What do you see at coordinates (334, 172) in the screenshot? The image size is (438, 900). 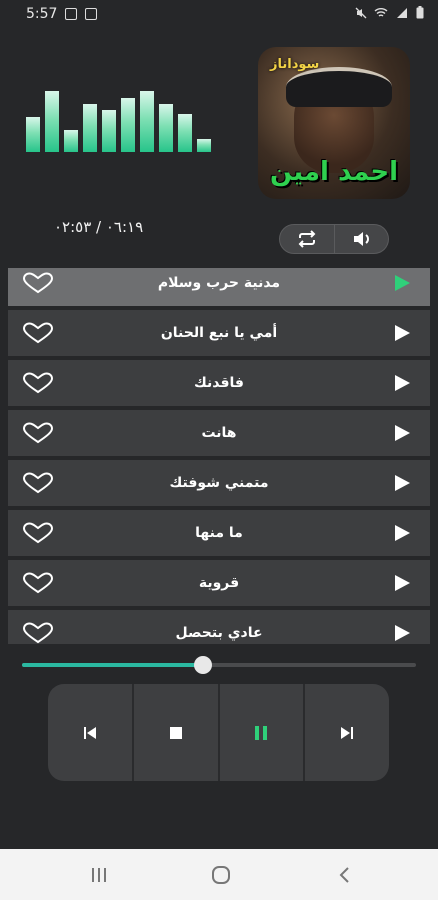 I see `album-title: احمد امين` at bounding box center [334, 172].